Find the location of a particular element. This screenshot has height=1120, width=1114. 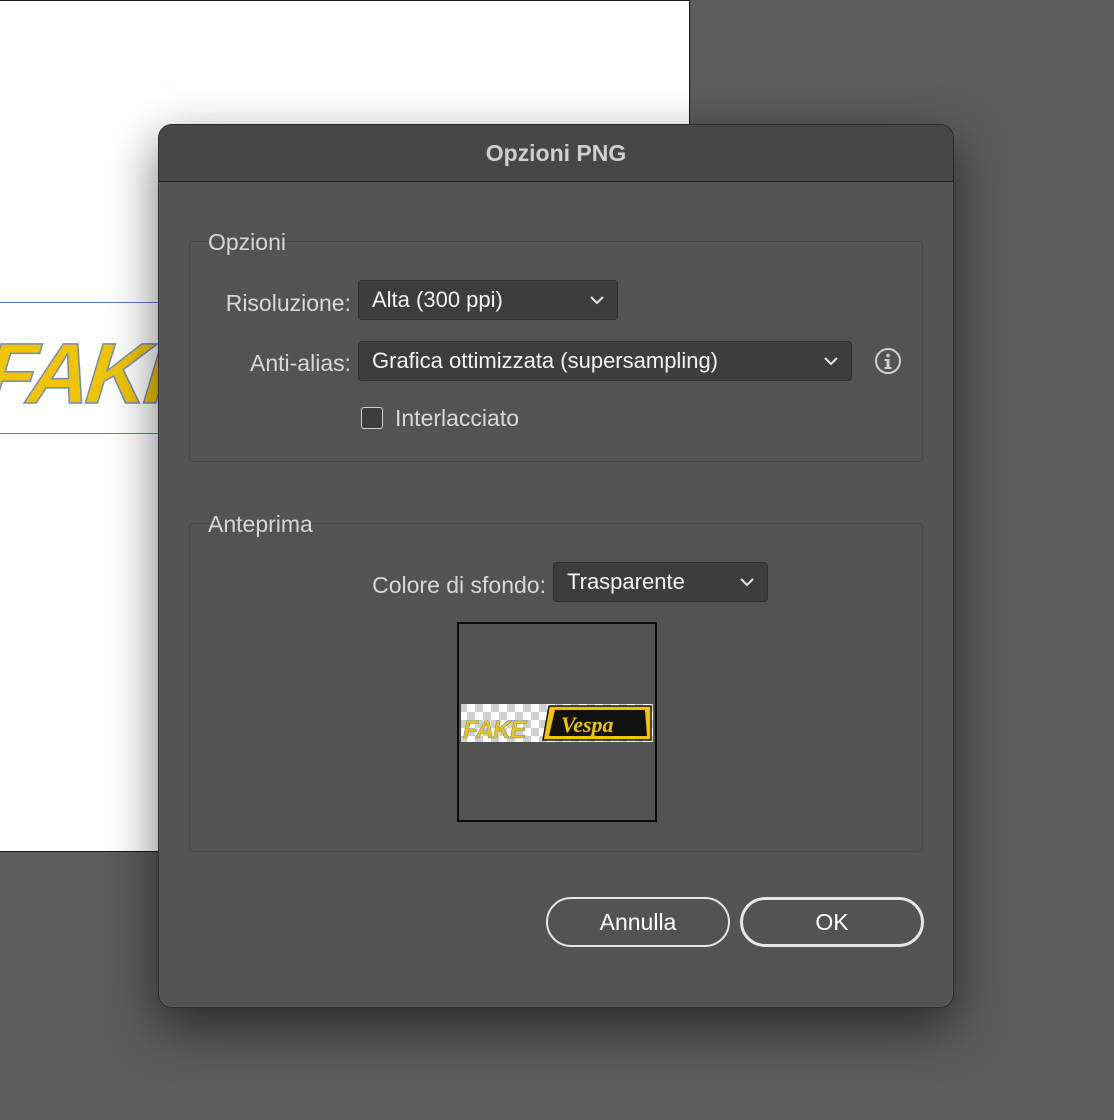

png-preview-thumbnail: FAKE Vespa is located at coordinates (557, 722).